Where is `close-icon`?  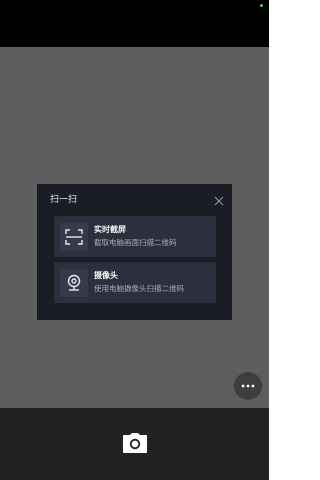 close-icon is located at coordinates (219, 199).